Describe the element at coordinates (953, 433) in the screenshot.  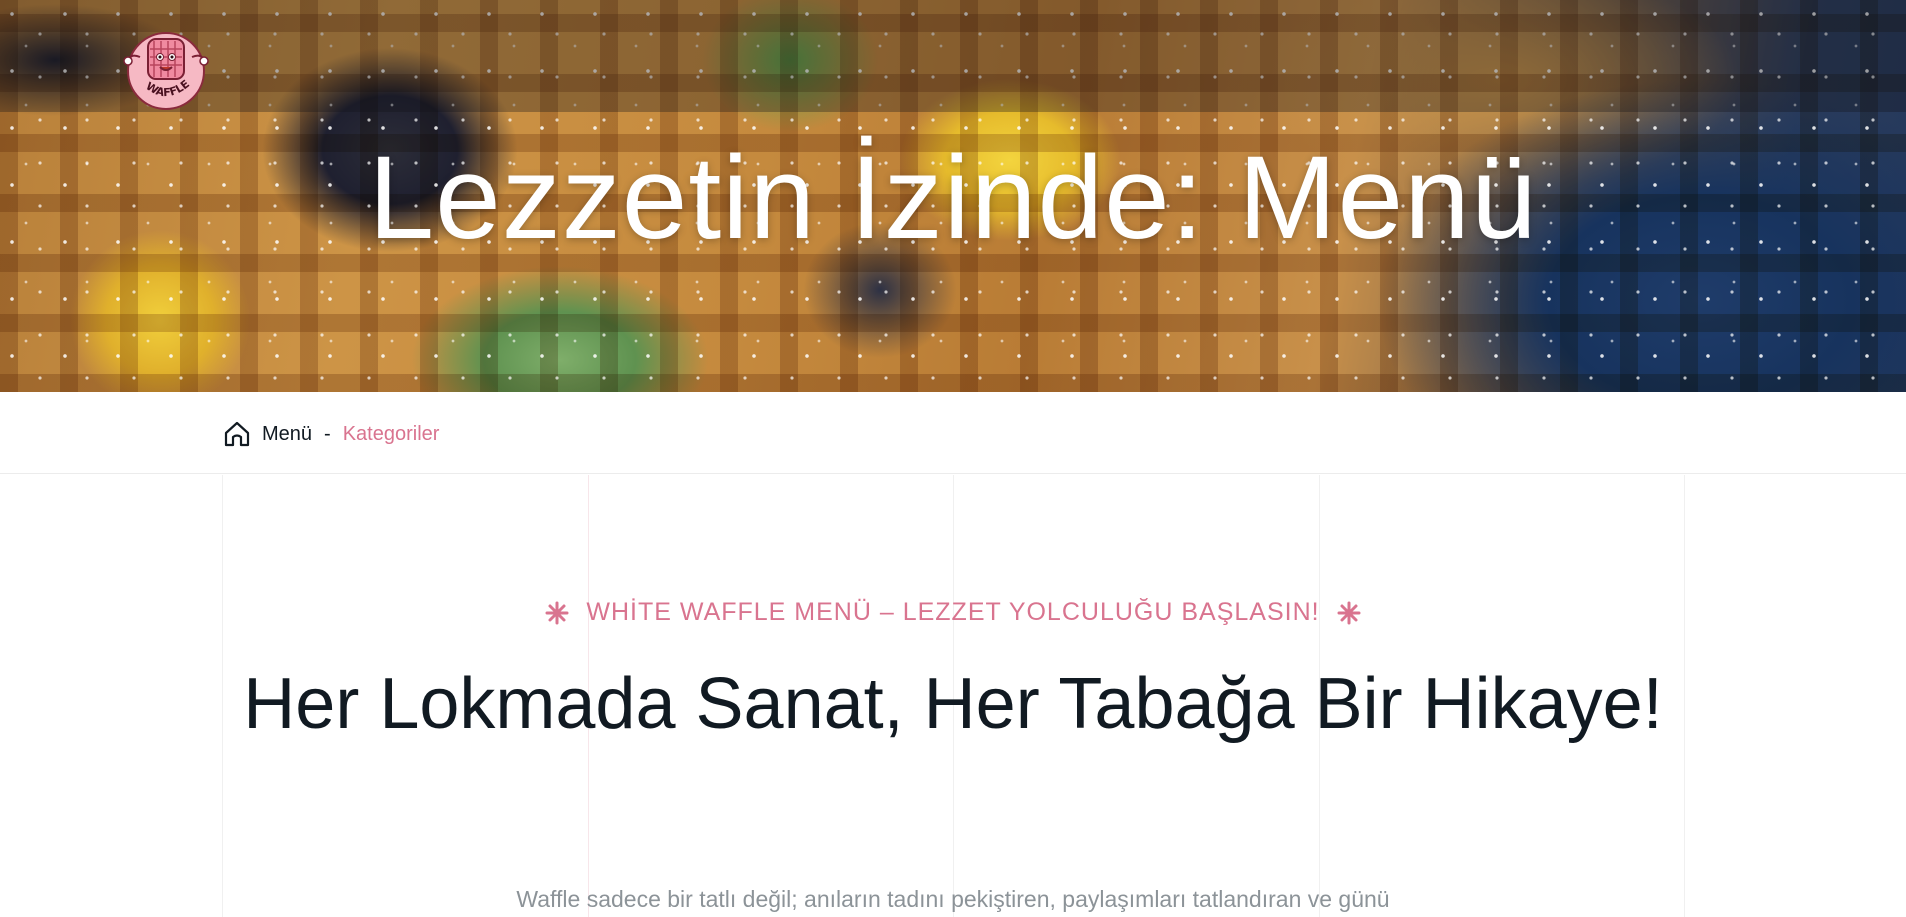
I see `breadcrumb: Menü - Kategoriler` at that location.